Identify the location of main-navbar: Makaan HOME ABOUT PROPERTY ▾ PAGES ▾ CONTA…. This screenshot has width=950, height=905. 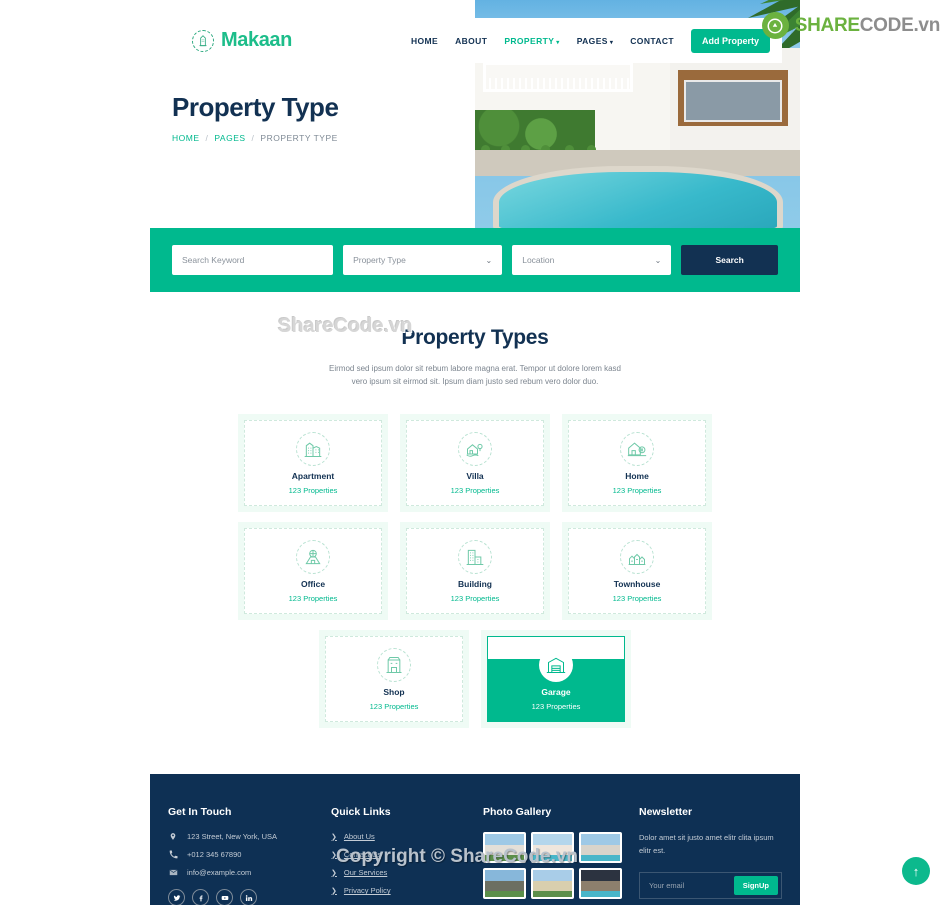
(479, 40).